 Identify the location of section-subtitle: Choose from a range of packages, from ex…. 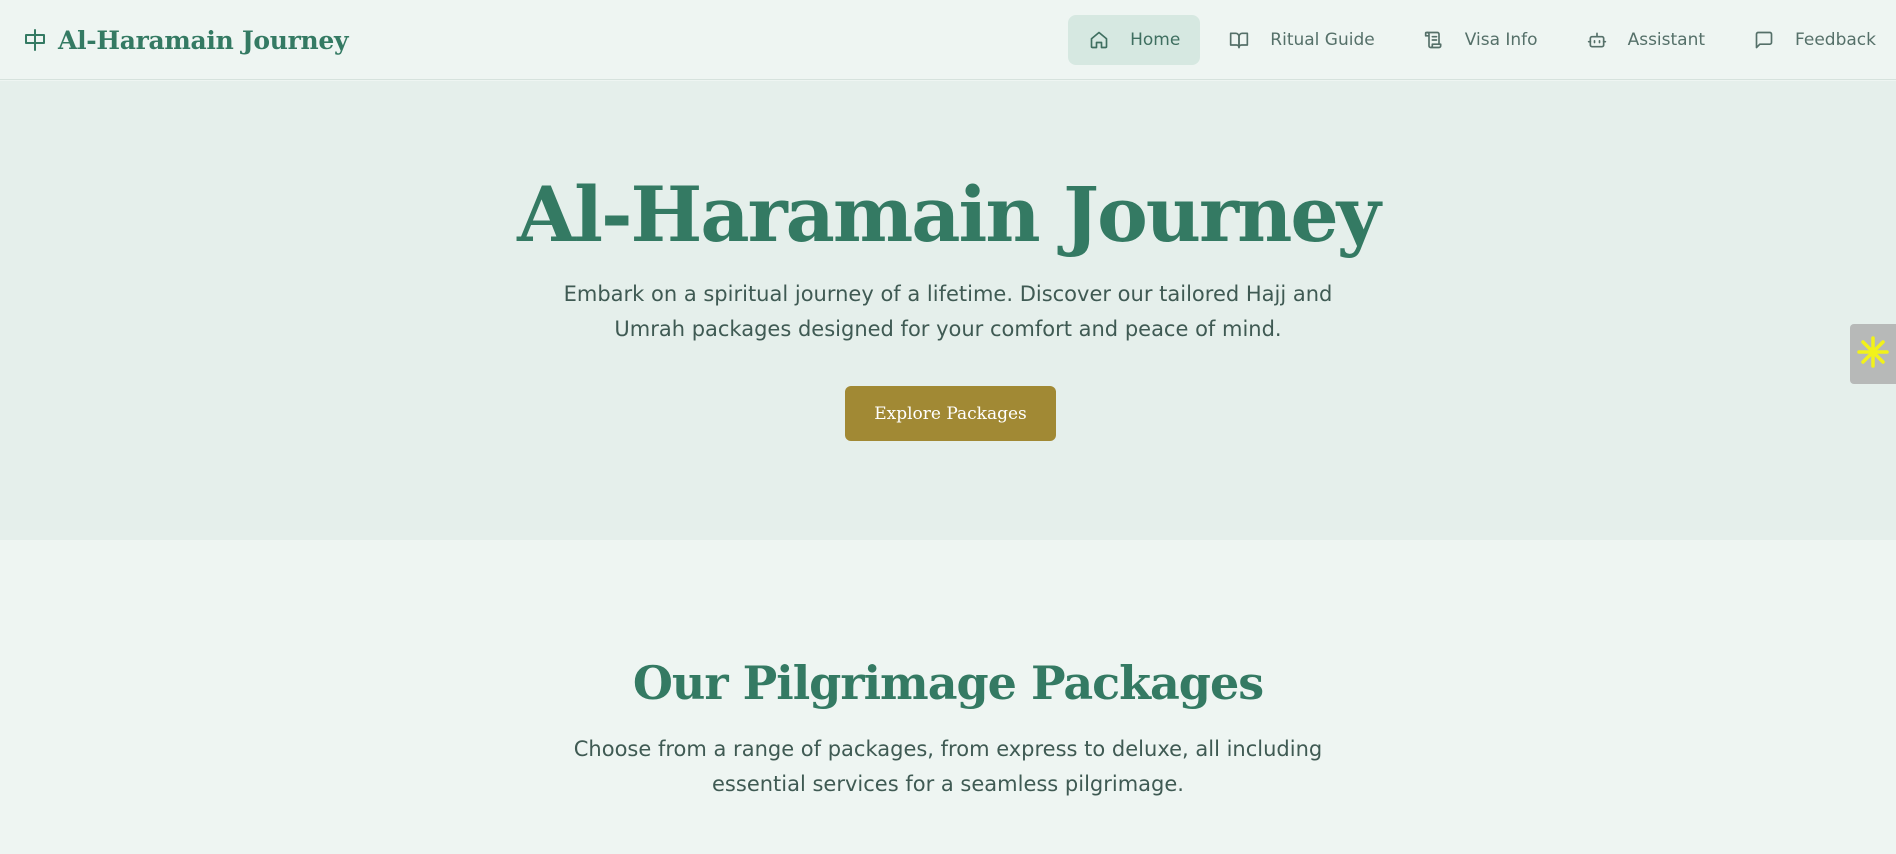
(948, 766).